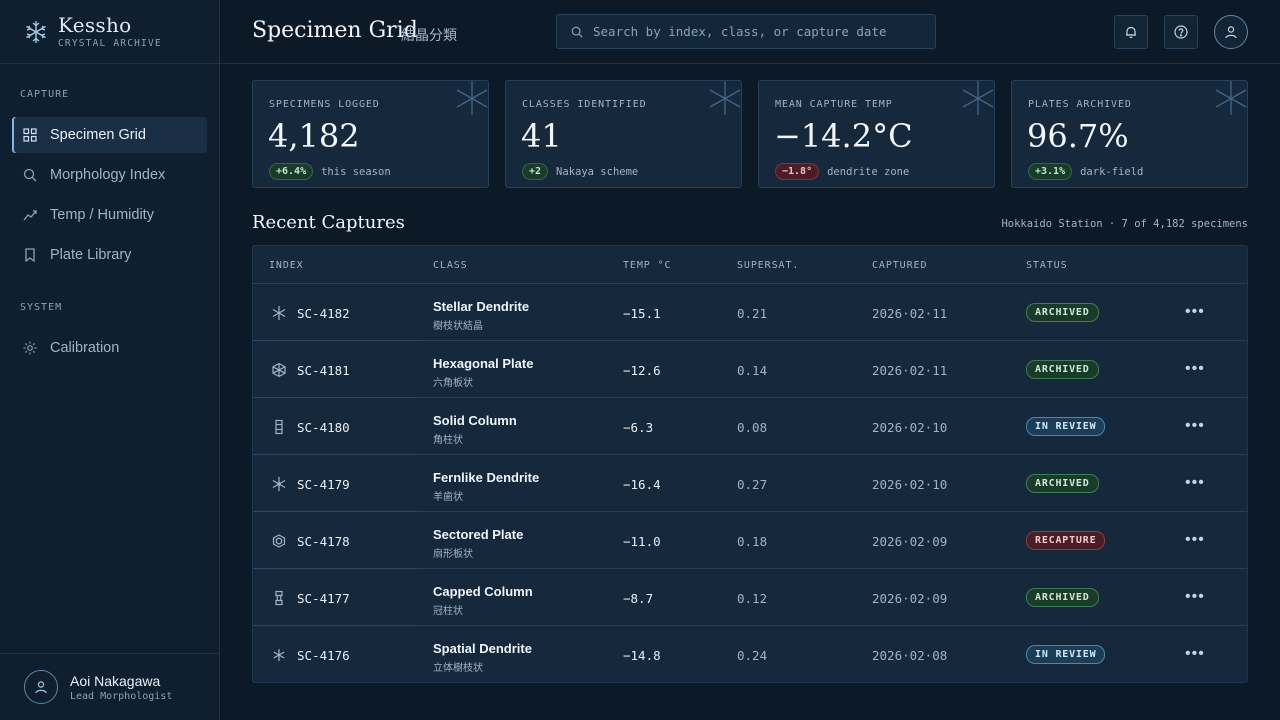  Describe the element at coordinates (910, 484) in the screenshot. I see `cell-captured: 2026·02·10` at that location.